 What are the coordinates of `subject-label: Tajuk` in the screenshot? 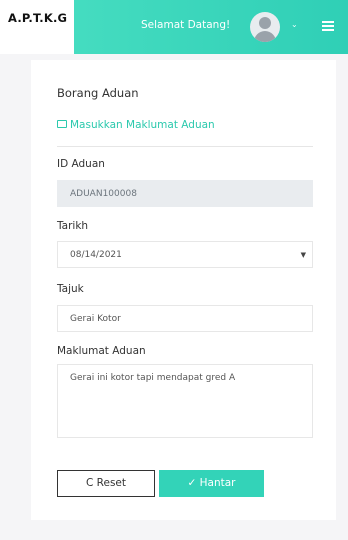 It's located at (70, 289).